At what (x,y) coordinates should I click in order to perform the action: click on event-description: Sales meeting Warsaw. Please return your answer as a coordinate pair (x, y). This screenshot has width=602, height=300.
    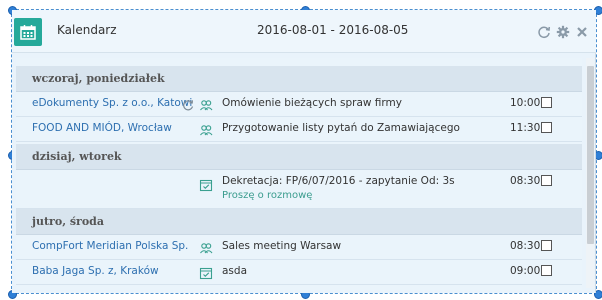
    Looking at the image, I should click on (282, 246).